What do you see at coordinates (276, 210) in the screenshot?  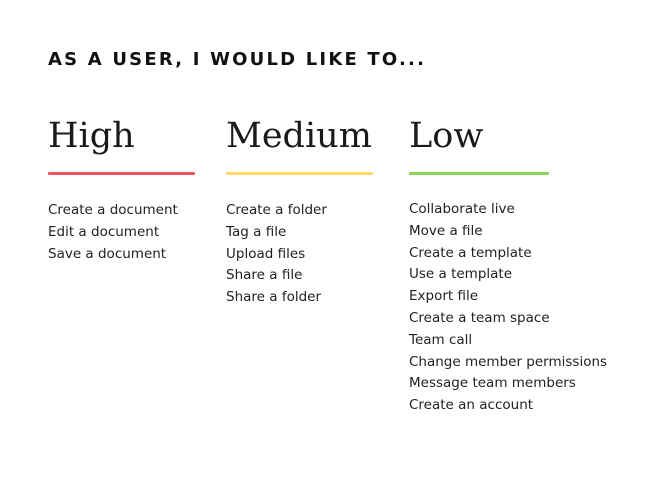 I see `list-item: Create a folder` at bounding box center [276, 210].